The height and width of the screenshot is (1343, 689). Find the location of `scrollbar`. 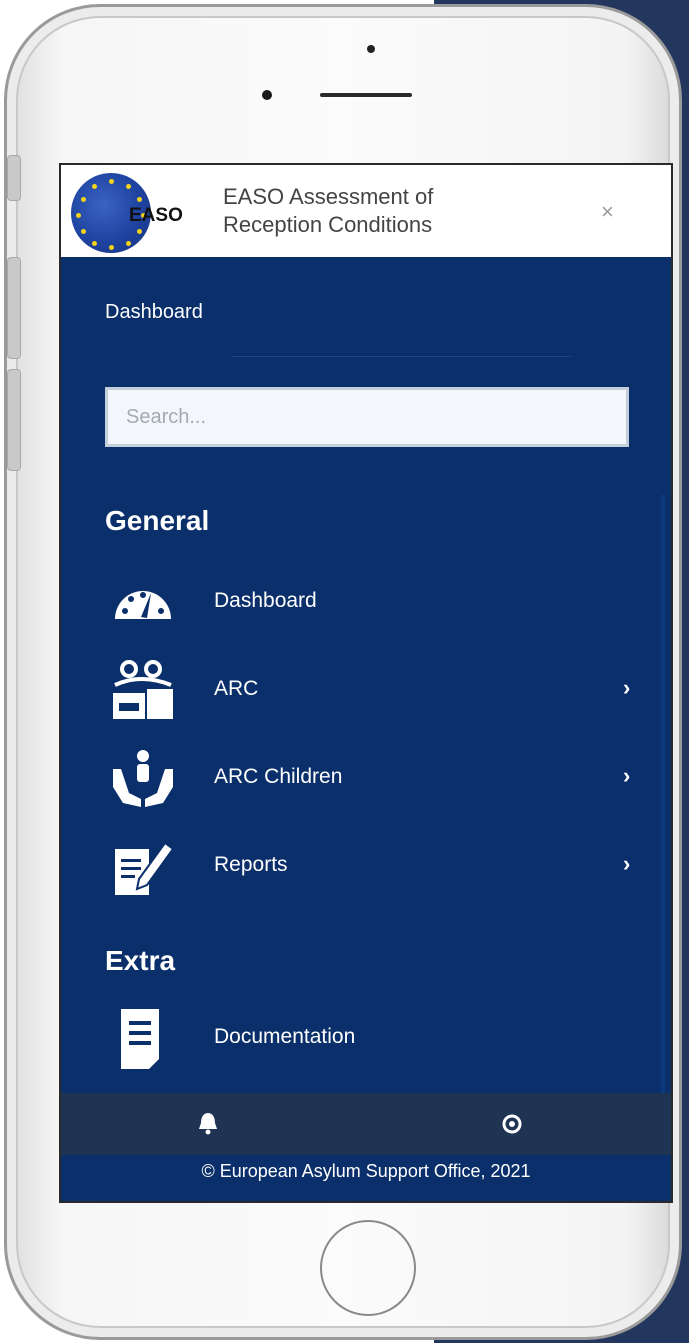

scrollbar is located at coordinates (663, 795).